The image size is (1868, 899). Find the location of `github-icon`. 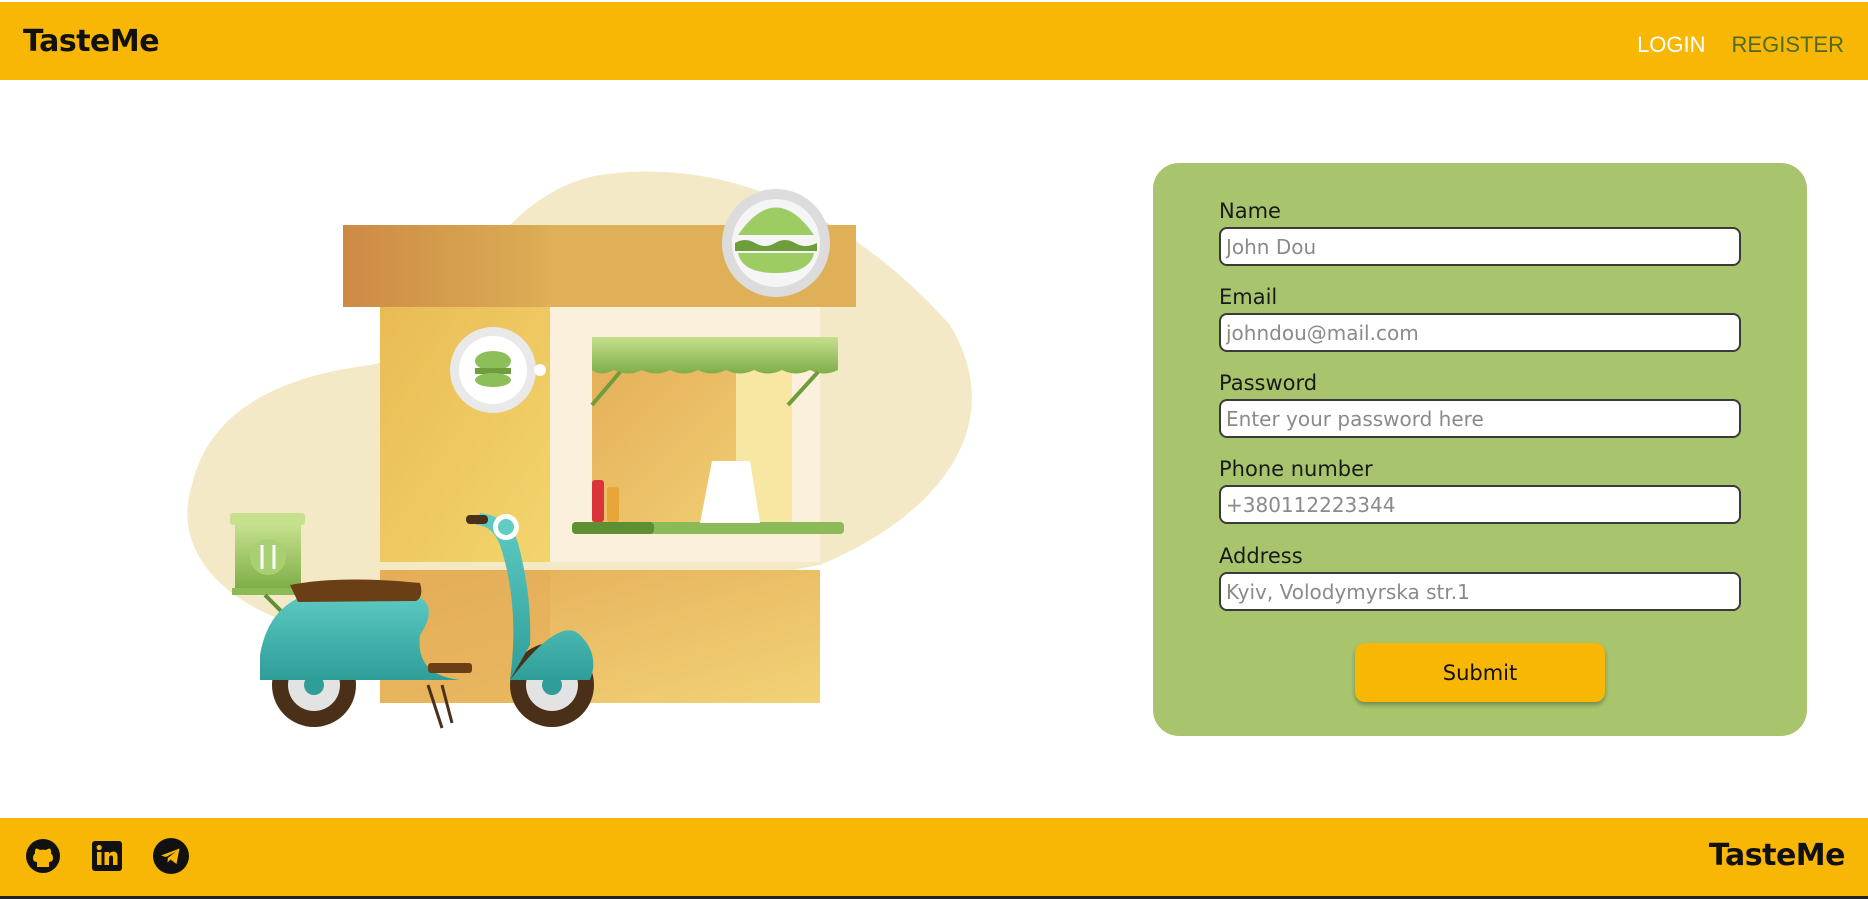

github-icon is located at coordinates (43, 856).